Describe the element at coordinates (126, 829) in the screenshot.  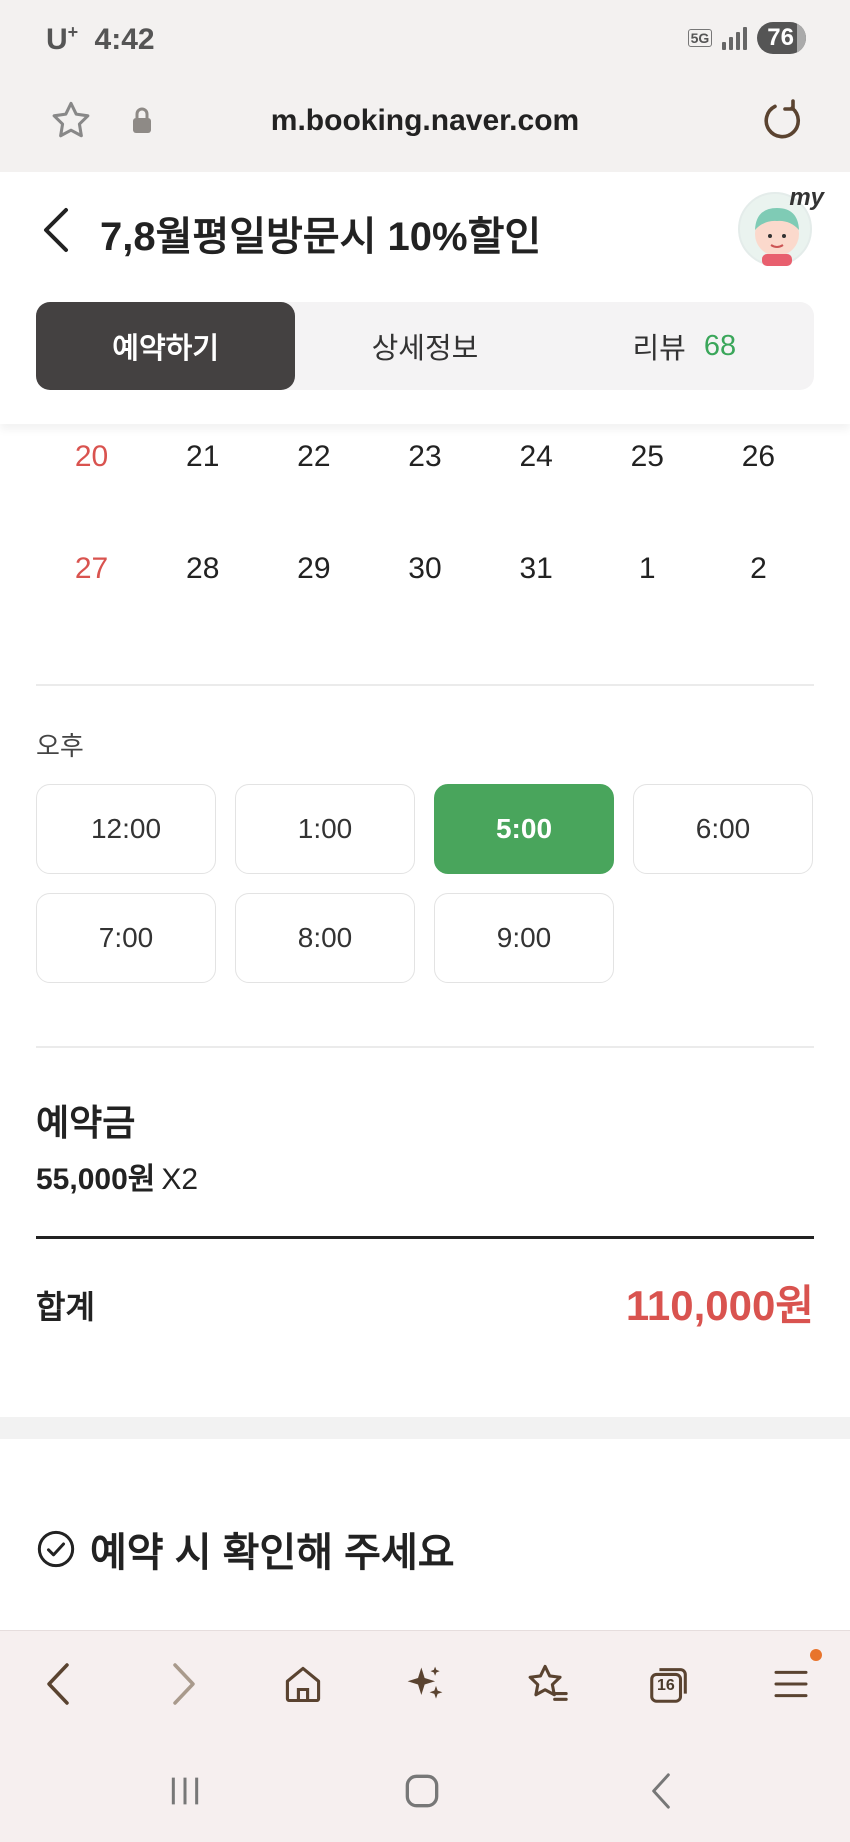
I see `time-slot: 12:00` at that location.